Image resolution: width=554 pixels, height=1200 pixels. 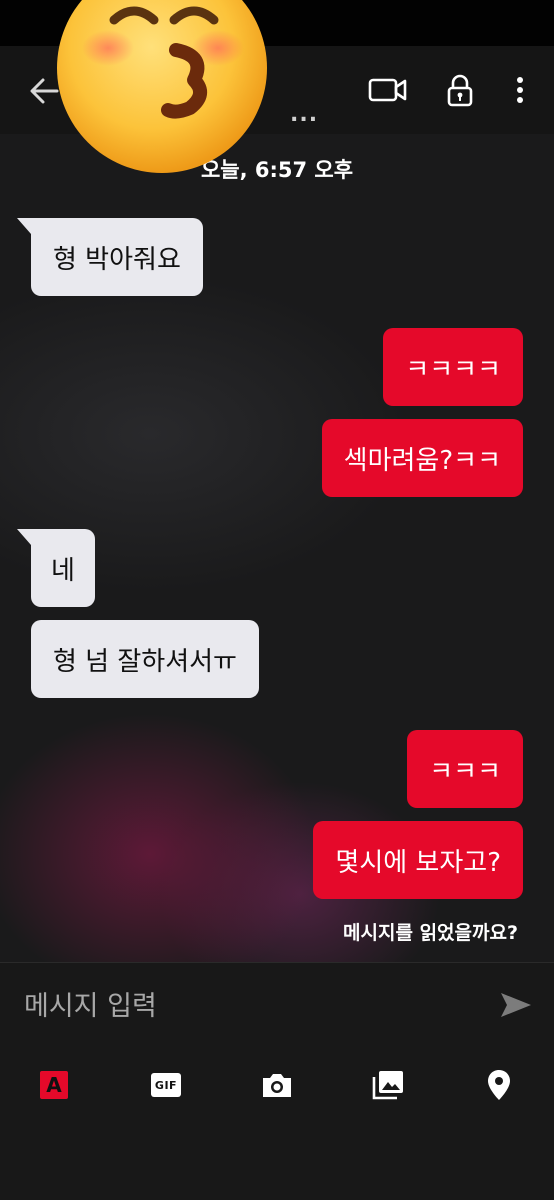 I want to click on outgoing-message: 섹마려움?ㅋㅋ, so click(x=422, y=458).